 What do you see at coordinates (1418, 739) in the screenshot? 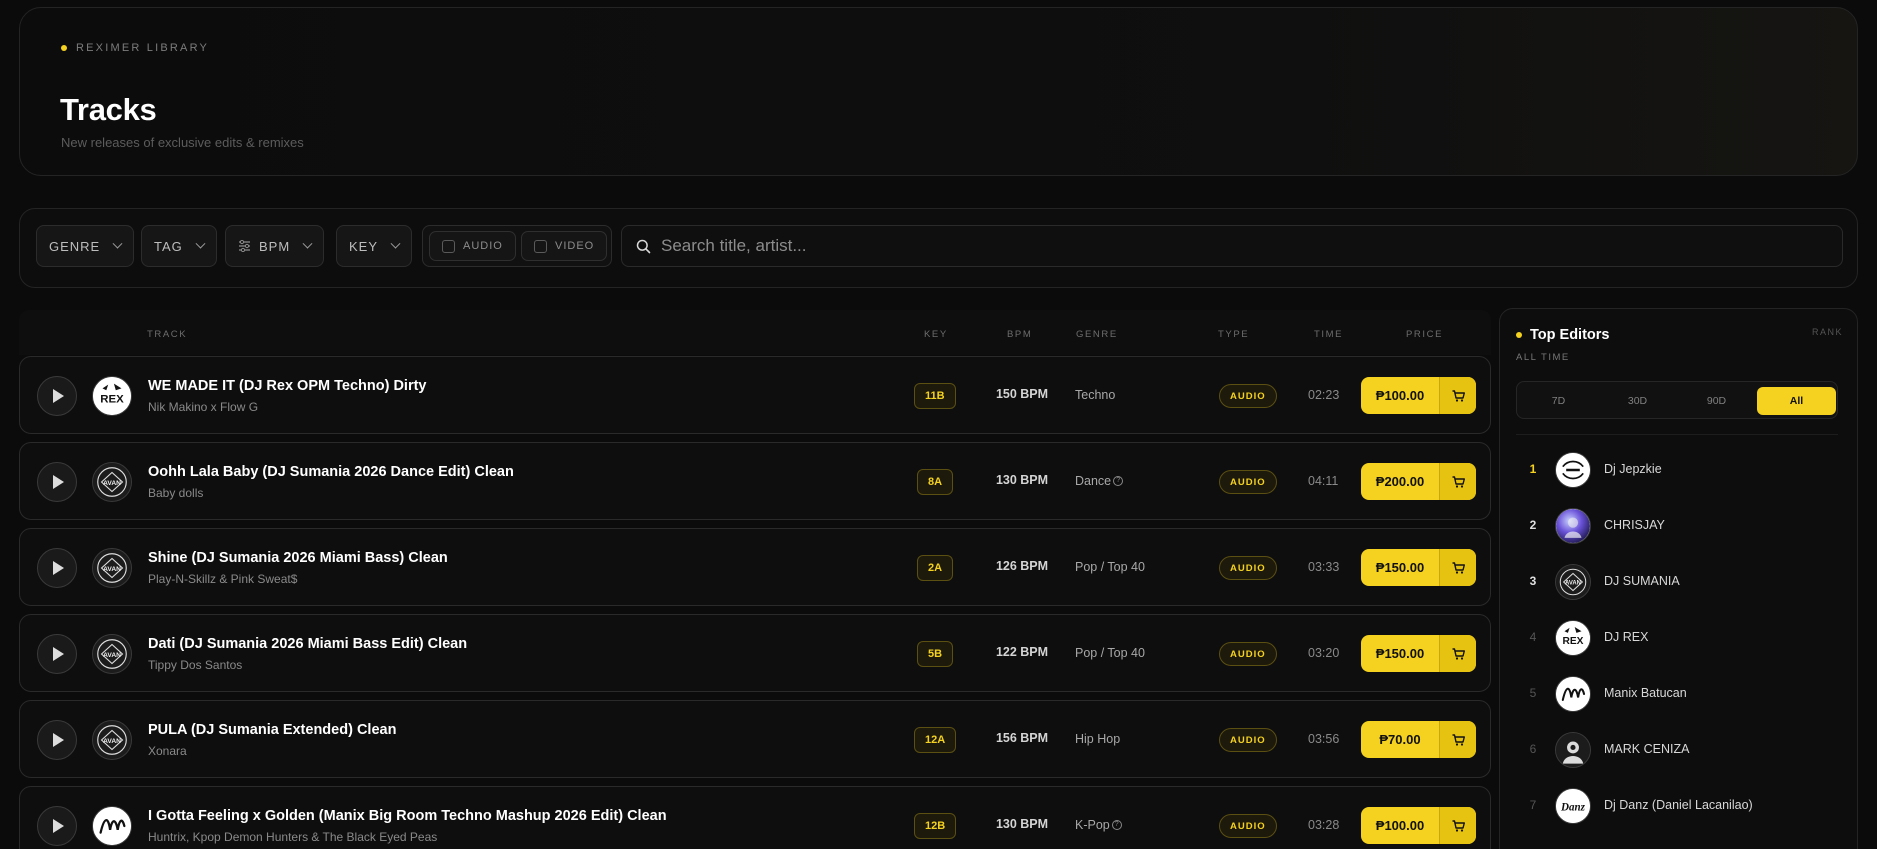
I see `buy-button: ₱70.00` at bounding box center [1418, 739].